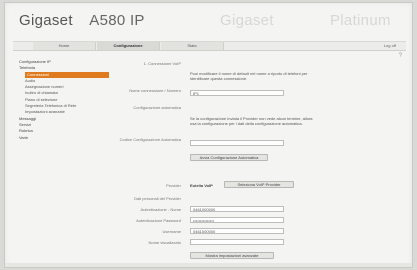 The height and width of the screenshot is (270, 417). Describe the element at coordinates (360, 20) in the screenshot. I see `faded-brand-text-2: Platinum` at that location.